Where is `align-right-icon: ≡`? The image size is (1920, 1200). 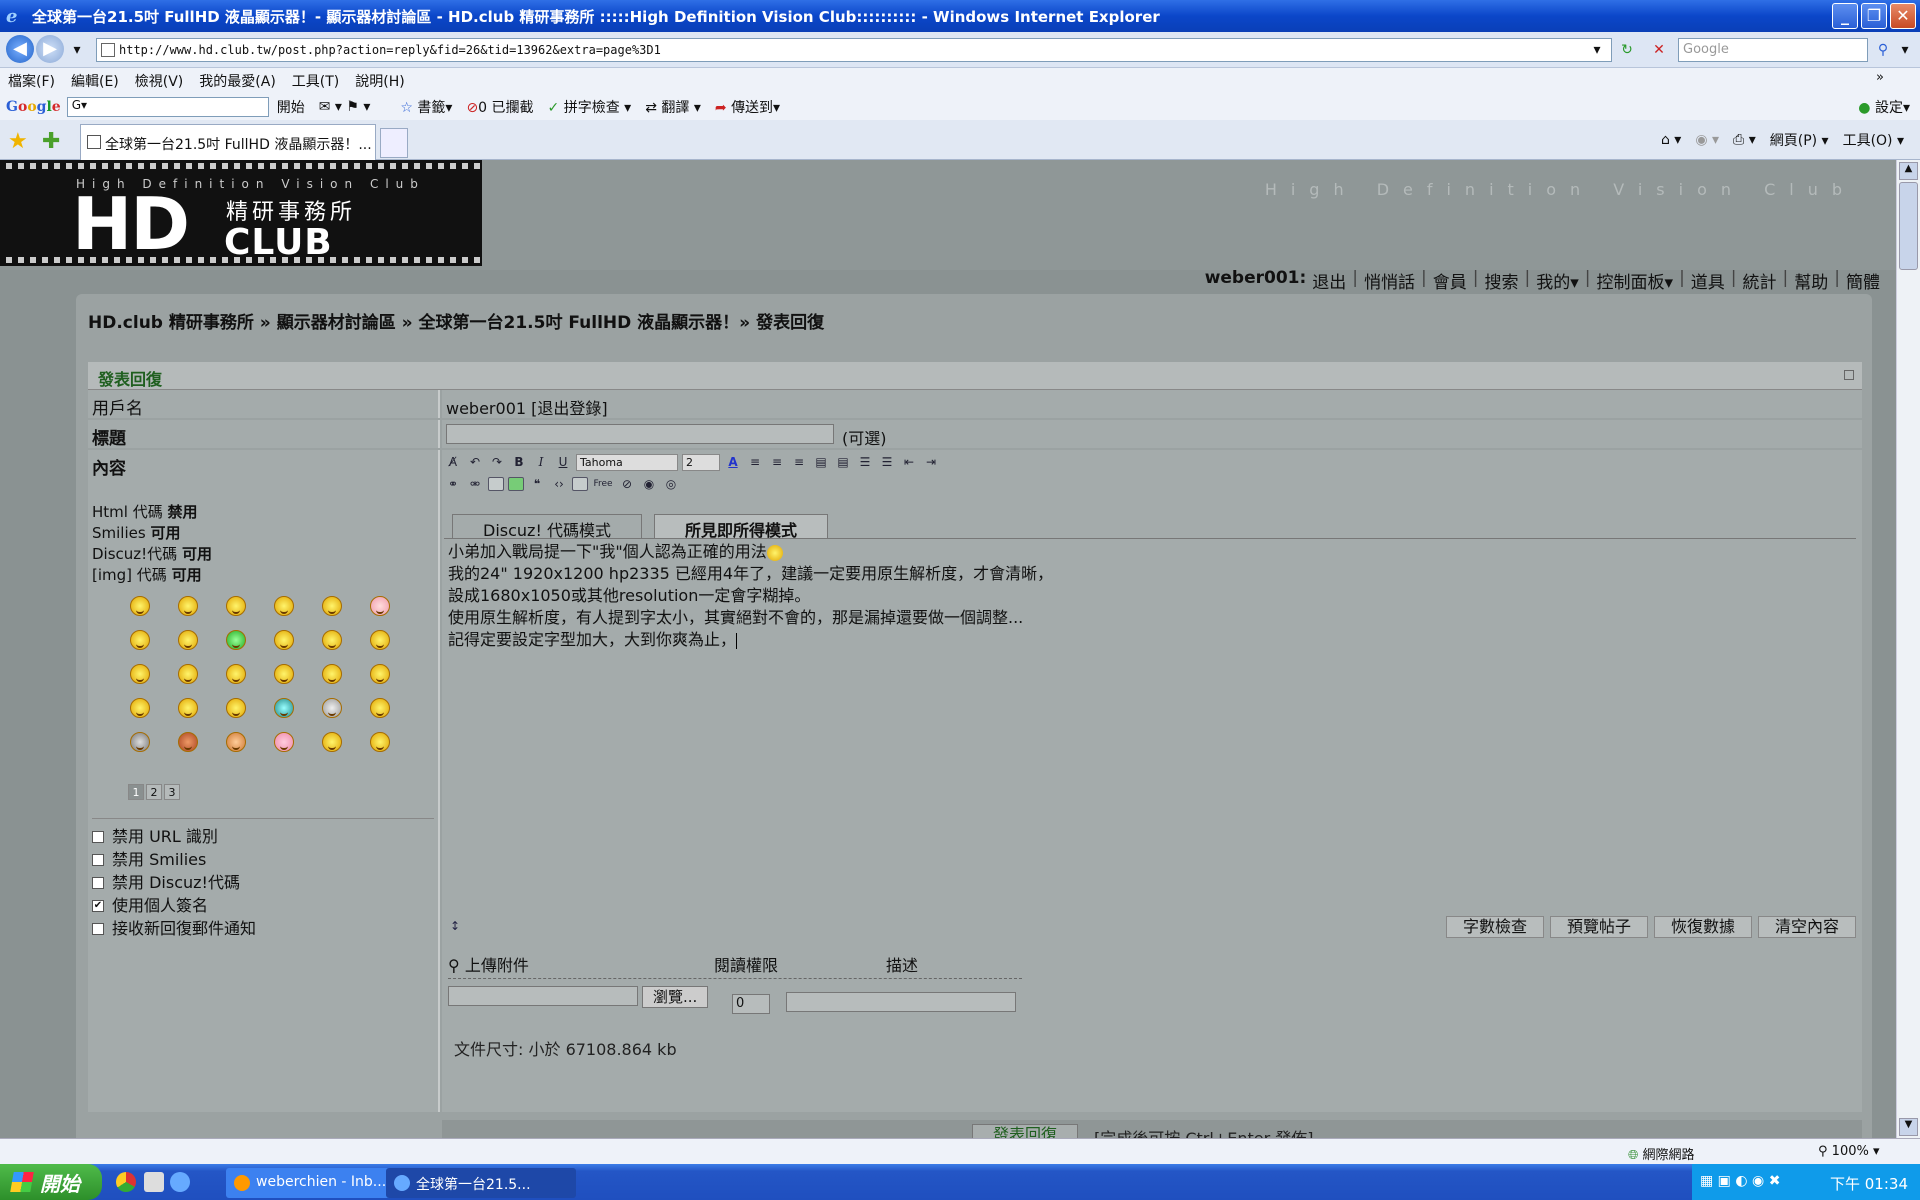
align-right-icon: ≡ is located at coordinates (799, 462).